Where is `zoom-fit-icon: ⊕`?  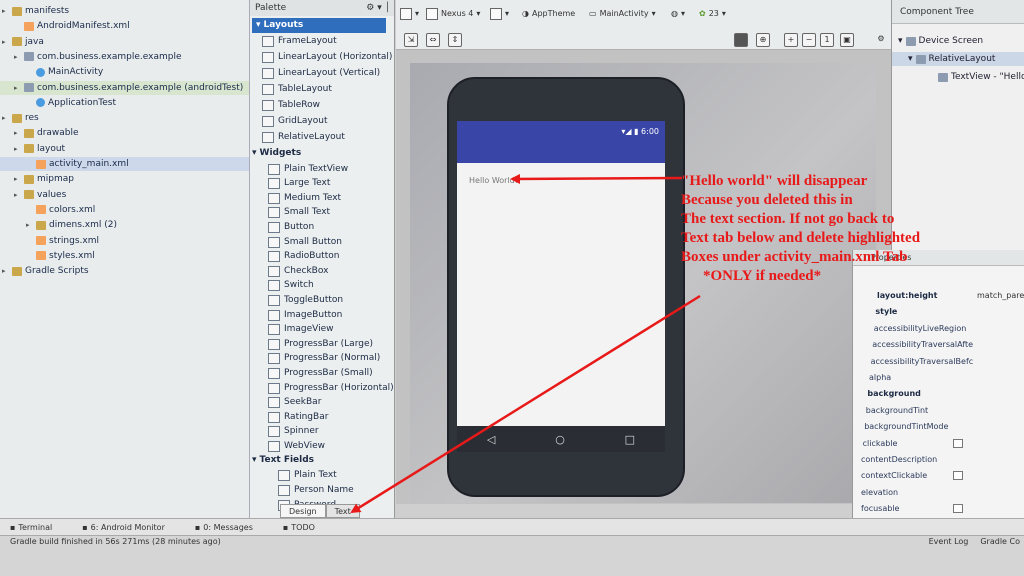 zoom-fit-icon: ⊕ is located at coordinates (763, 40).